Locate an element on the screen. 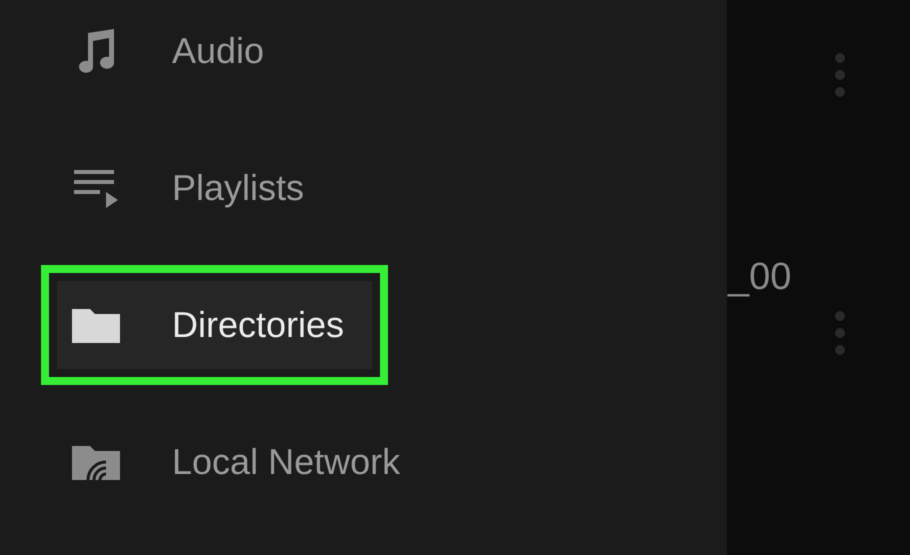  drawer-item: Directories is located at coordinates (214, 324).